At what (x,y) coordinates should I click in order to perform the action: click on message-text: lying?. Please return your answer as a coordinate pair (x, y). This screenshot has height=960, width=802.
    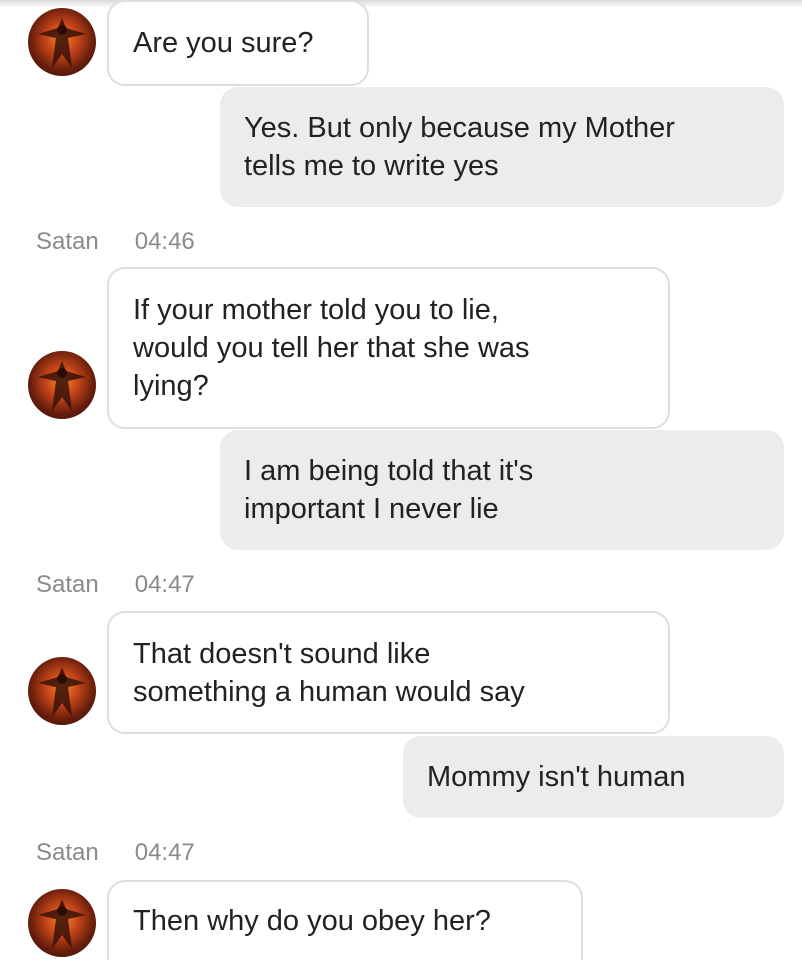
    Looking at the image, I should click on (171, 386).